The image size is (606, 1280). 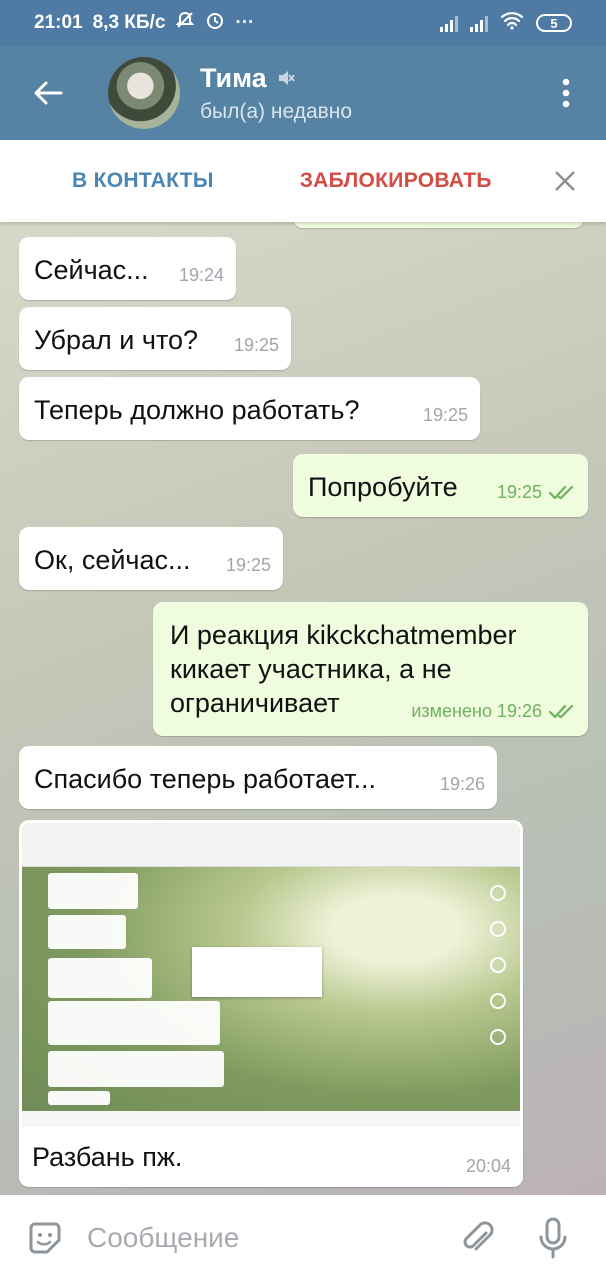 I want to click on message-bubble: Попробуйте 19:25, so click(x=440, y=485).